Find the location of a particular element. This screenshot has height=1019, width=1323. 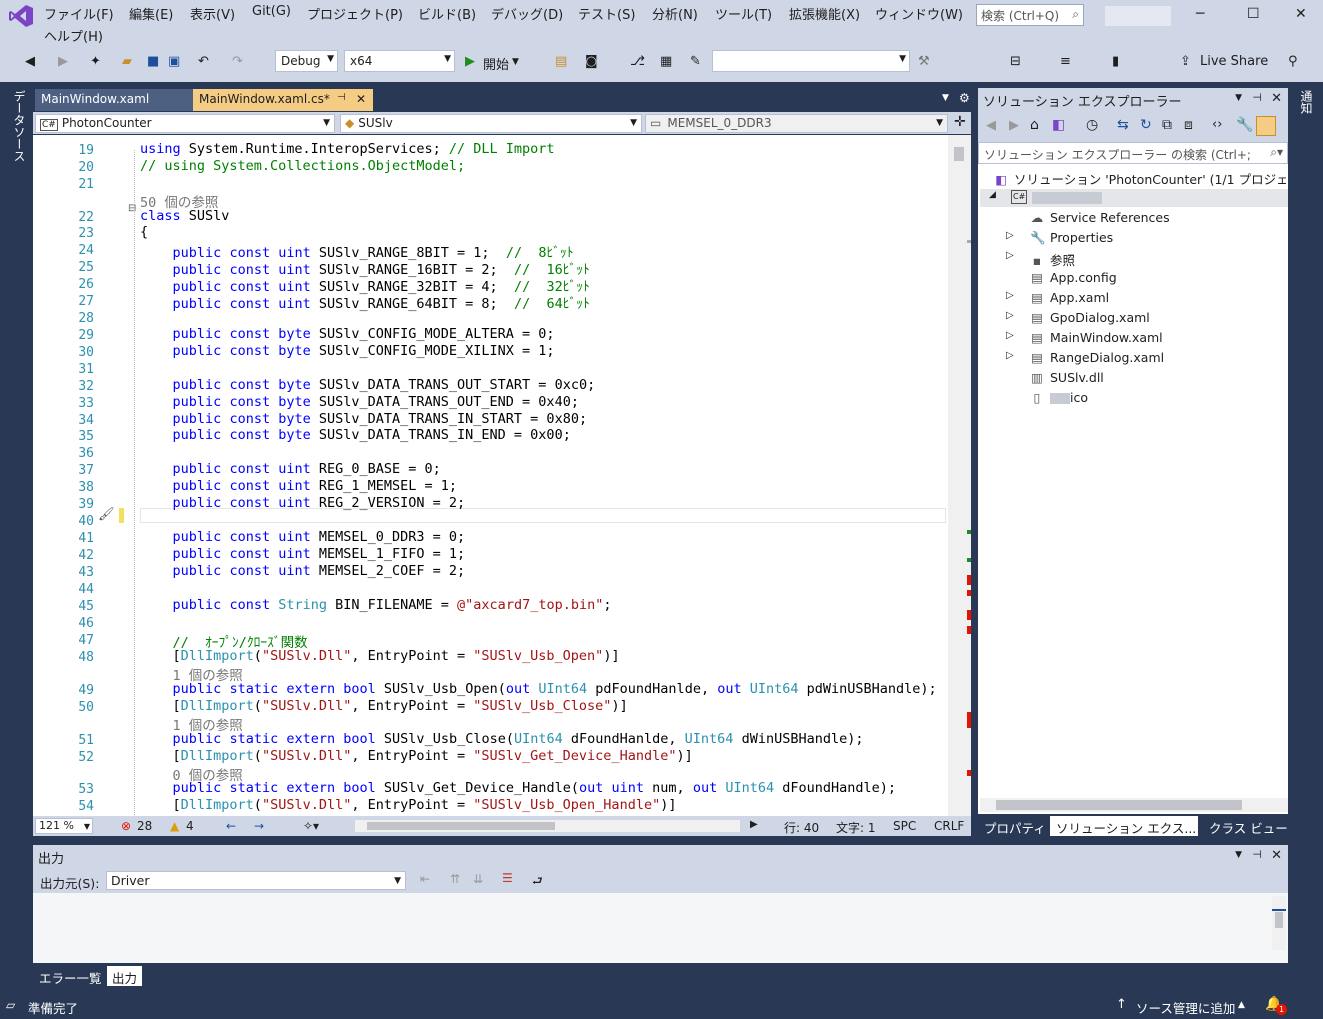

zoom-select: 121 % ▼ is located at coordinates (64, 826).